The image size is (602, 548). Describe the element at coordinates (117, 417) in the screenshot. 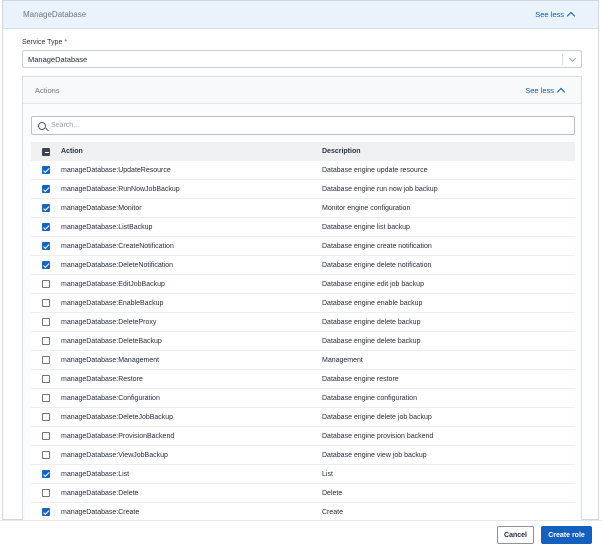

I see `action-cell: manageDatabase:DeleteJobBackup` at that location.